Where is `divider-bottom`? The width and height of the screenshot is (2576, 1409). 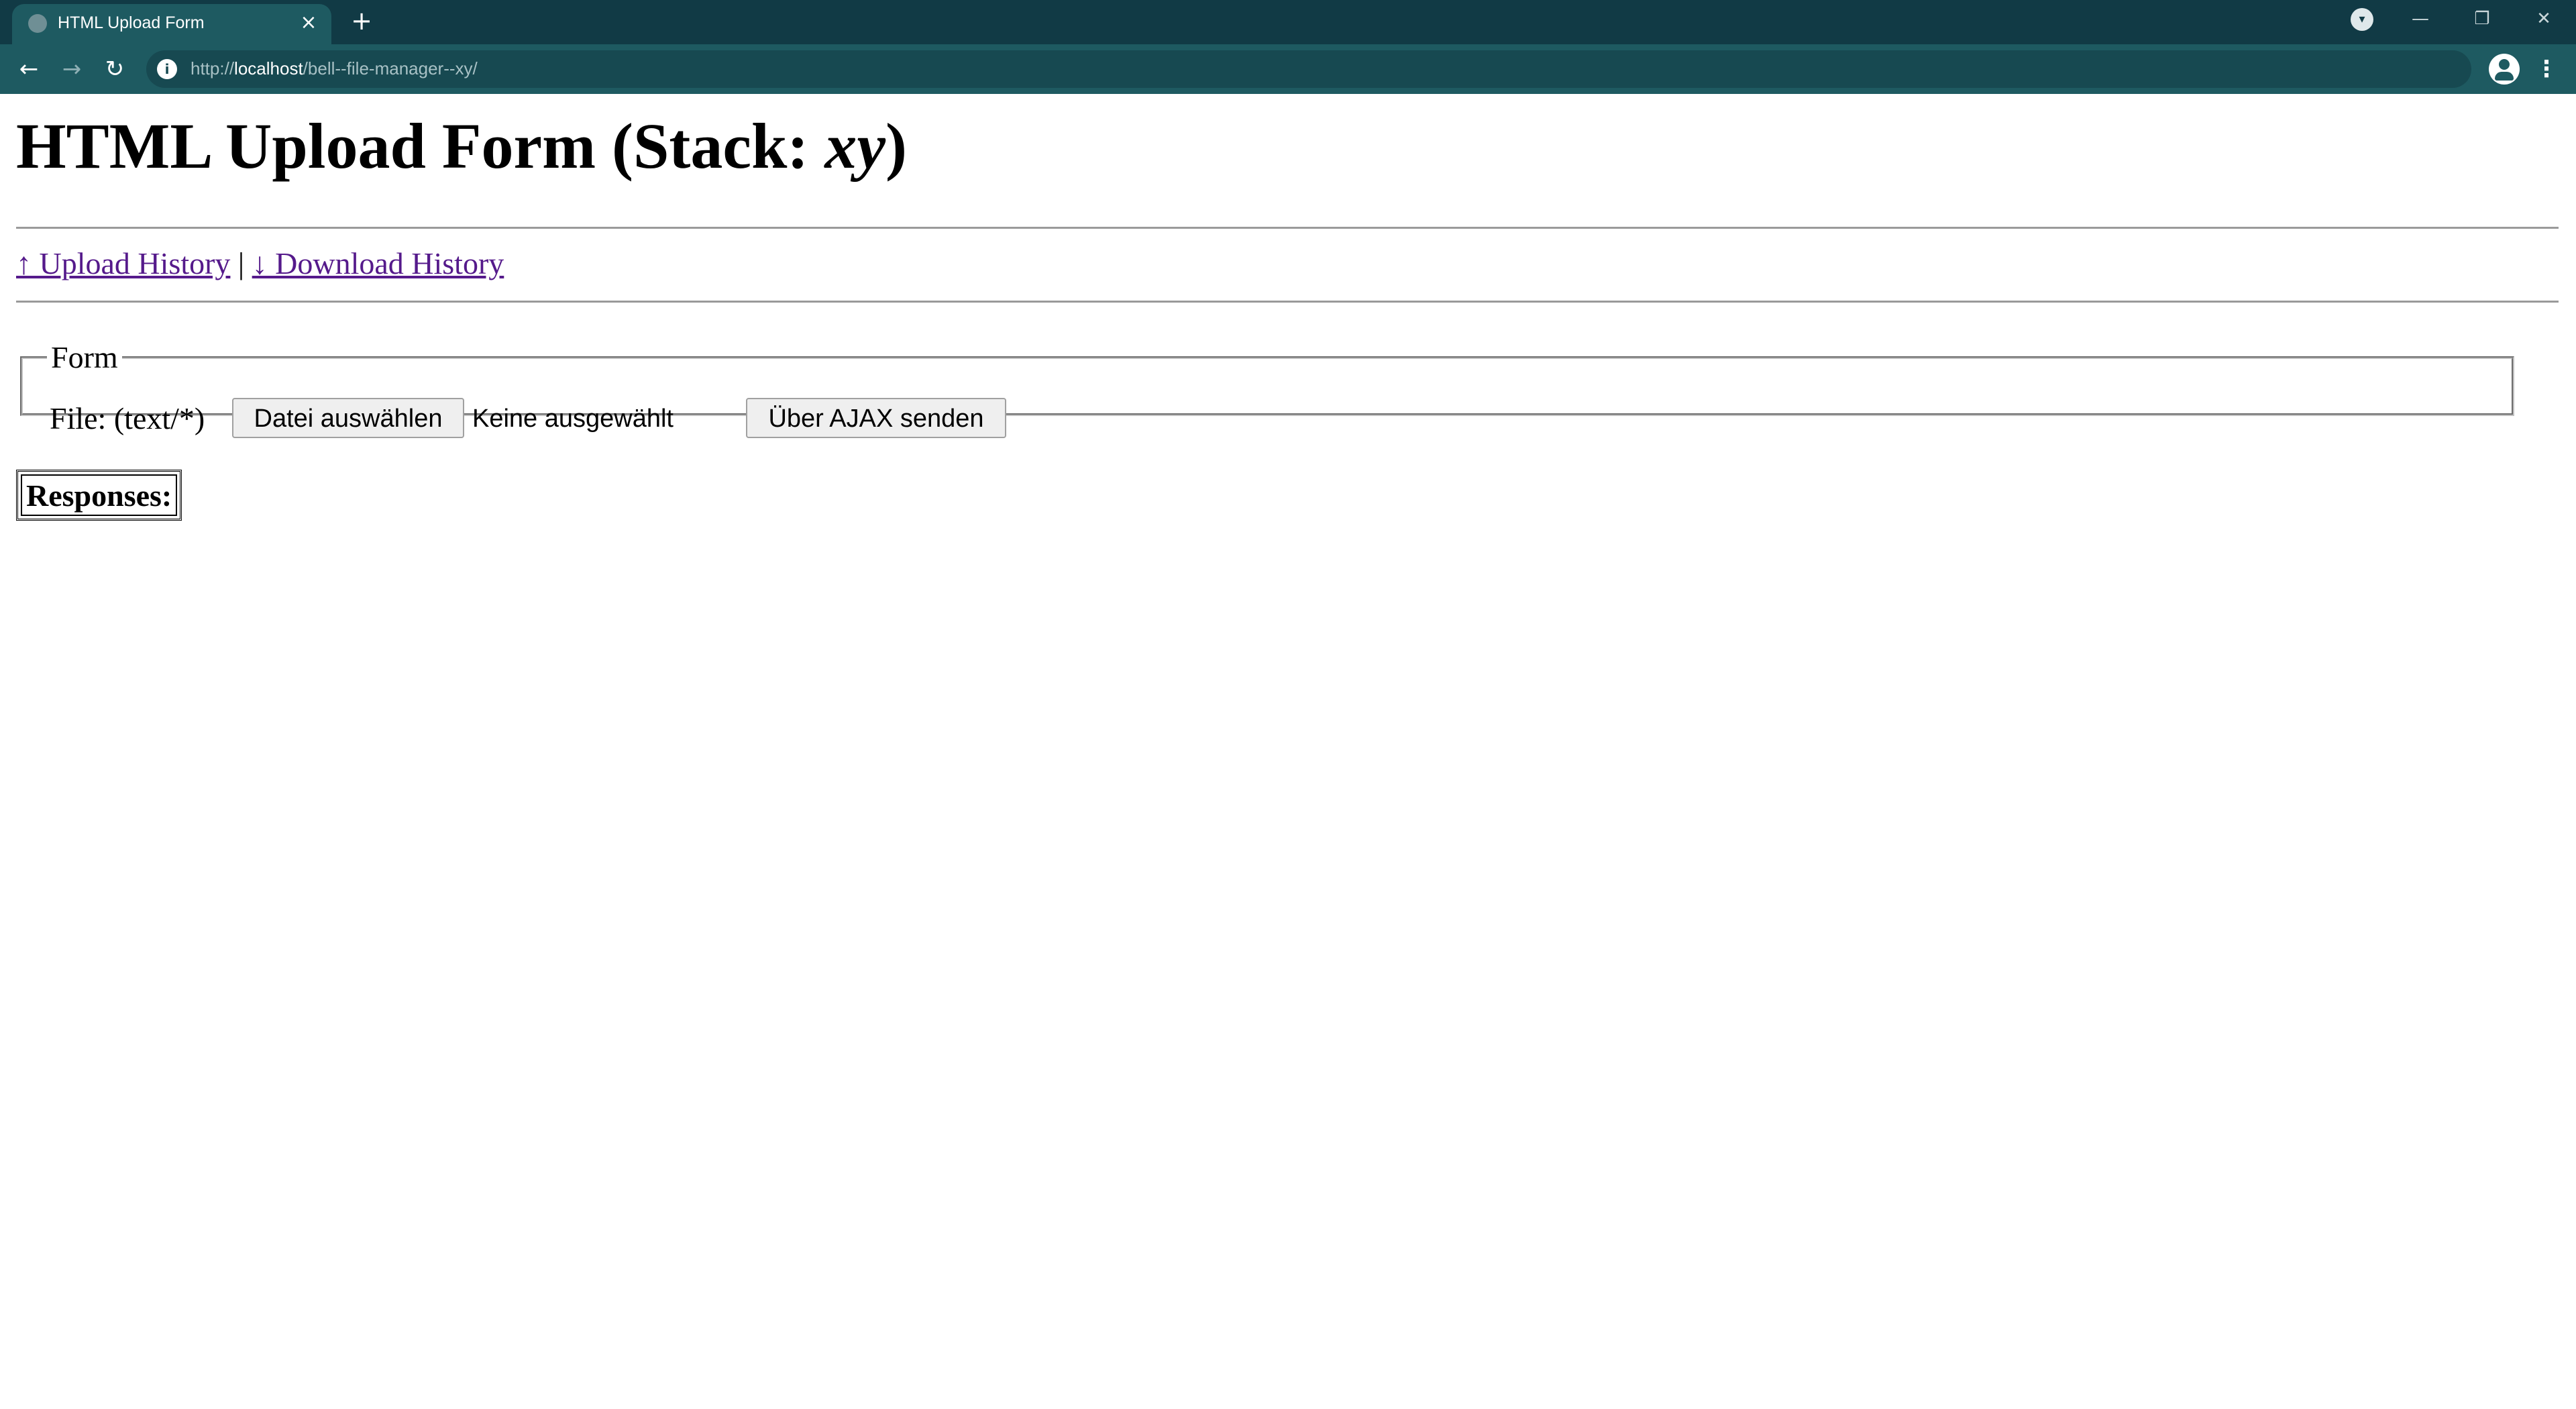
divider-bottom is located at coordinates (1287, 302).